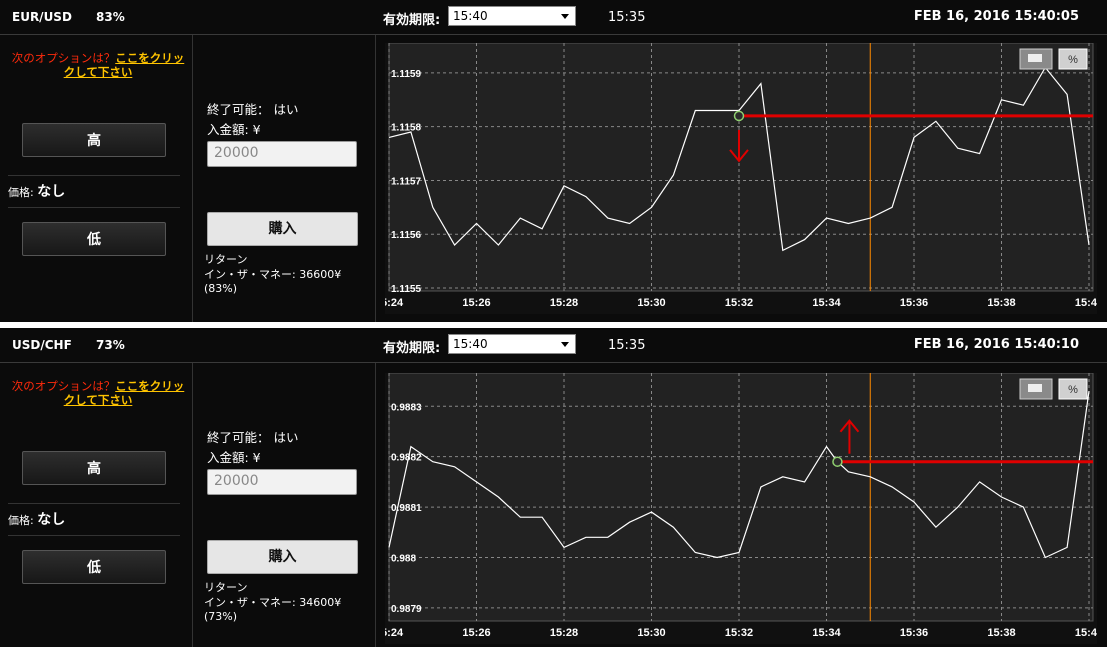  What do you see at coordinates (110, 345) in the screenshot?
I see `payout-percent: 73%` at bounding box center [110, 345].